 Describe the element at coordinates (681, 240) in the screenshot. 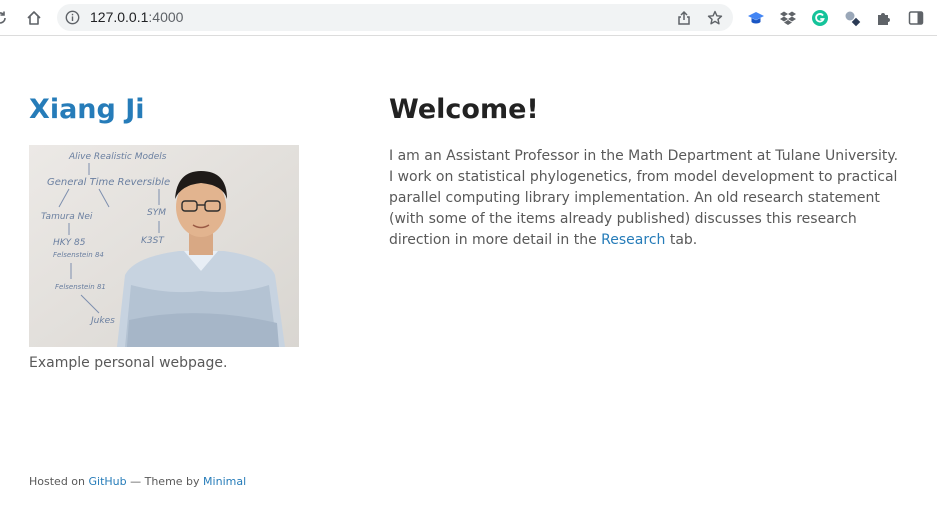

I see `intro-text-end: tab.` at that location.